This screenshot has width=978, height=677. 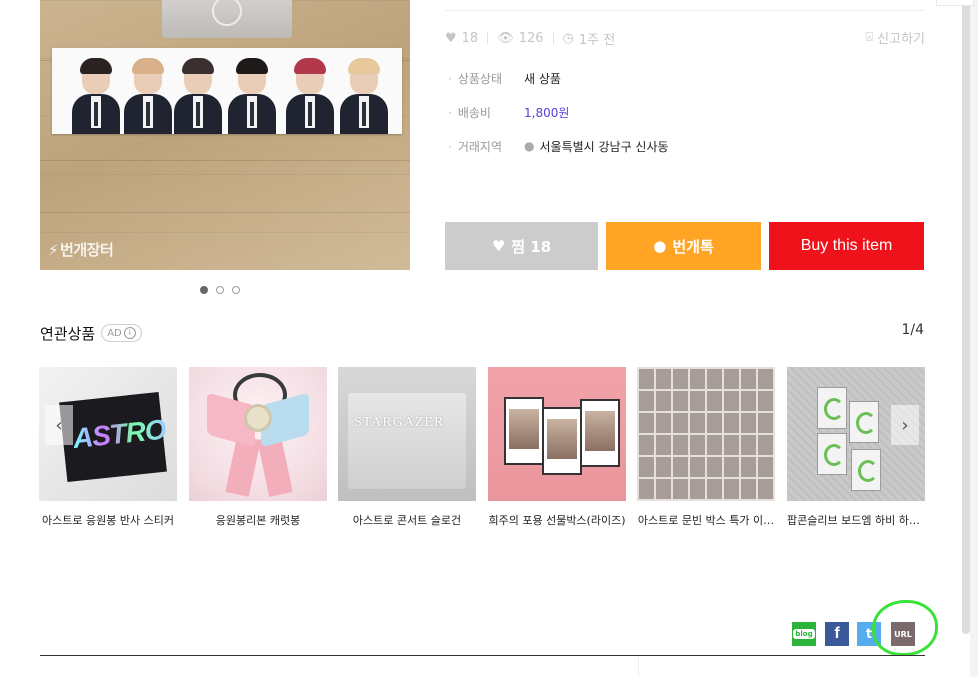 What do you see at coordinates (53, 250) in the screenshot?
I see `bolt-icon: ⚡` at bounding box center [53, 250].